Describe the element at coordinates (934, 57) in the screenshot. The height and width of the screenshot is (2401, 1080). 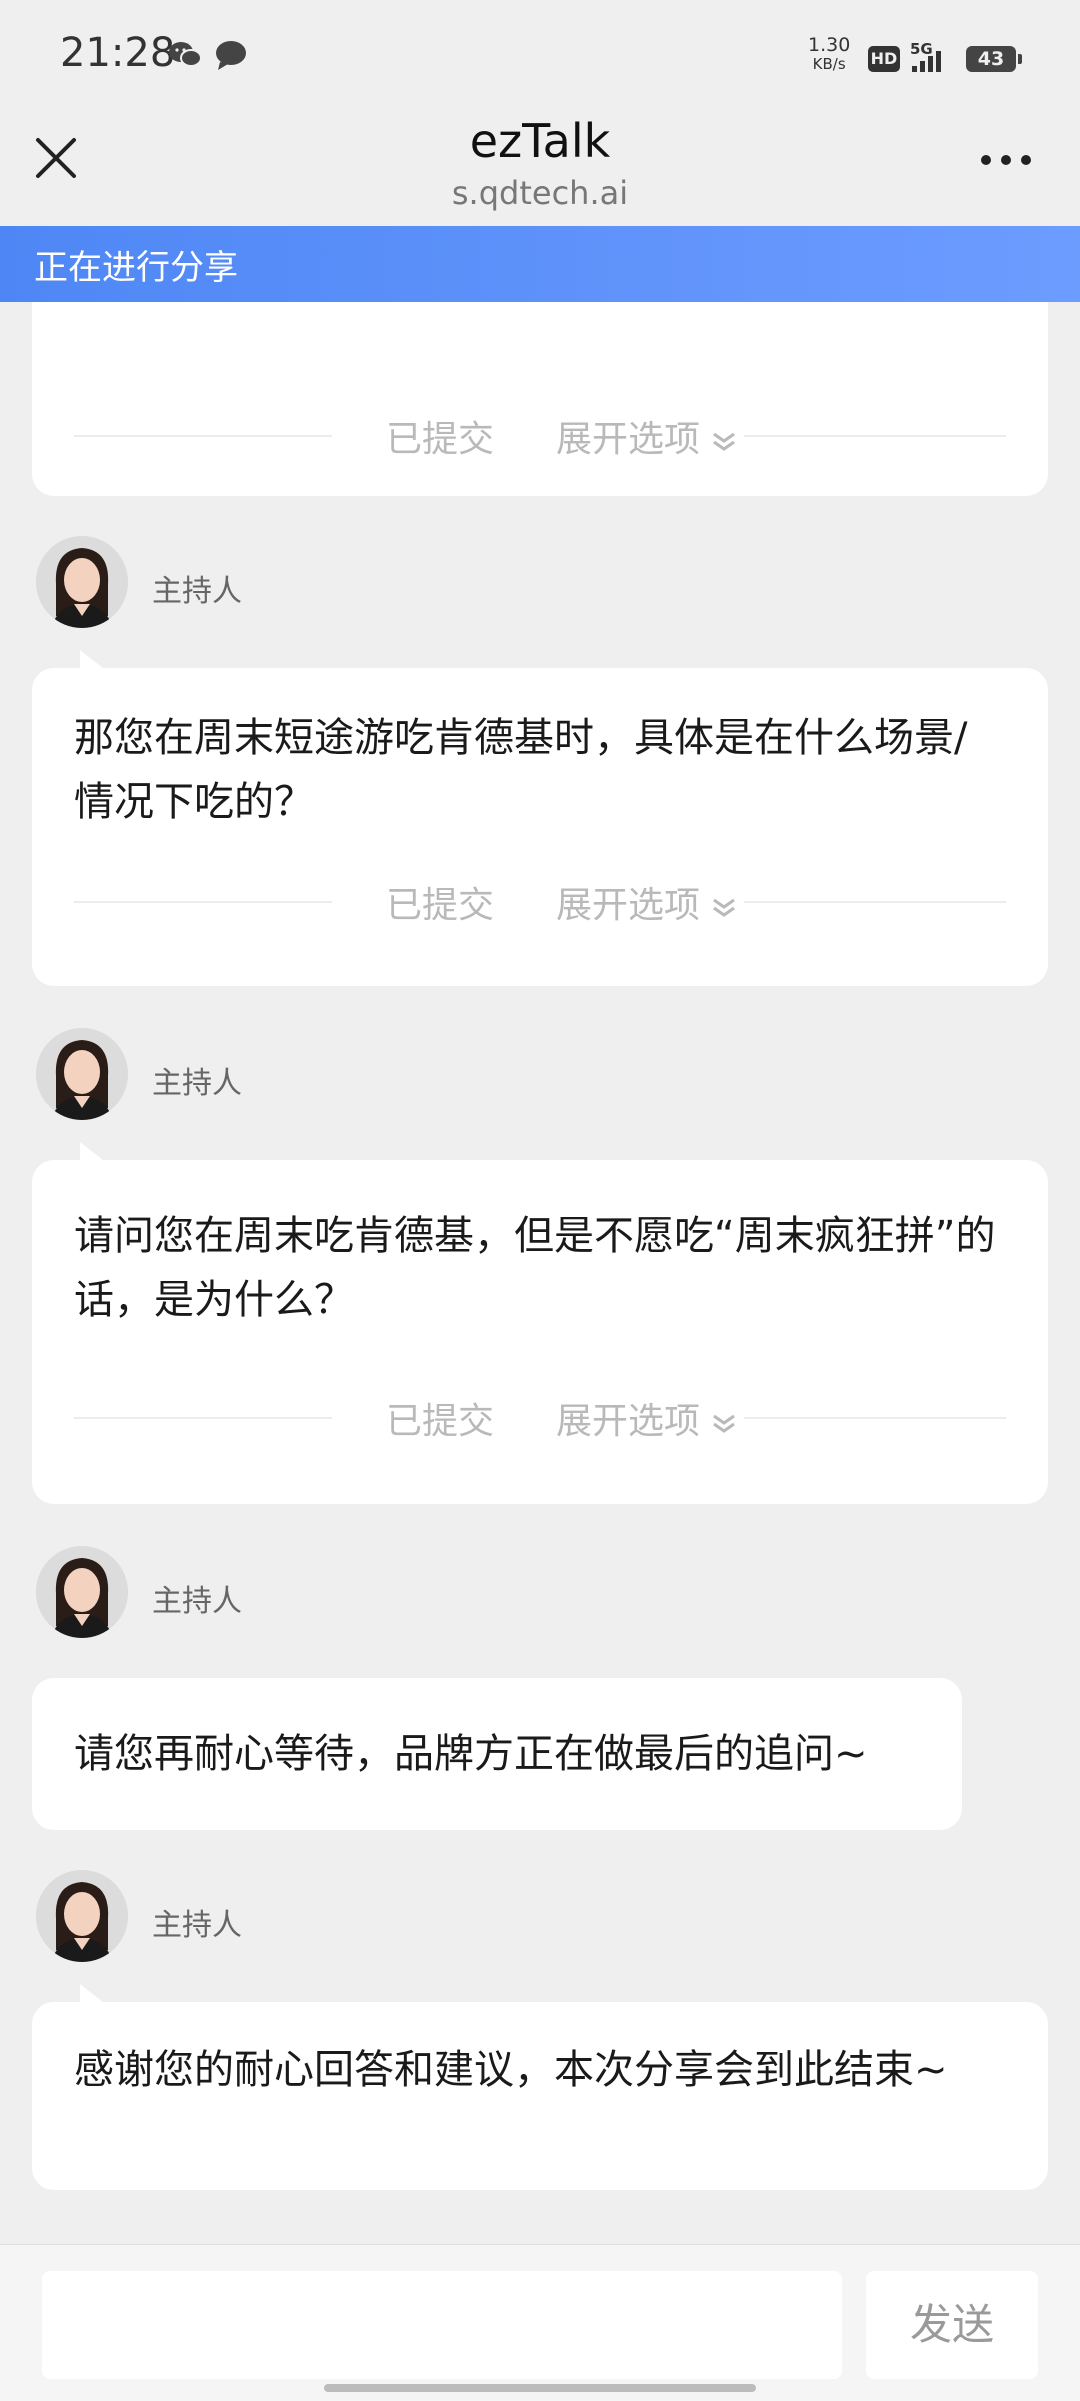
I see `signal-icon: 5G` at that location.